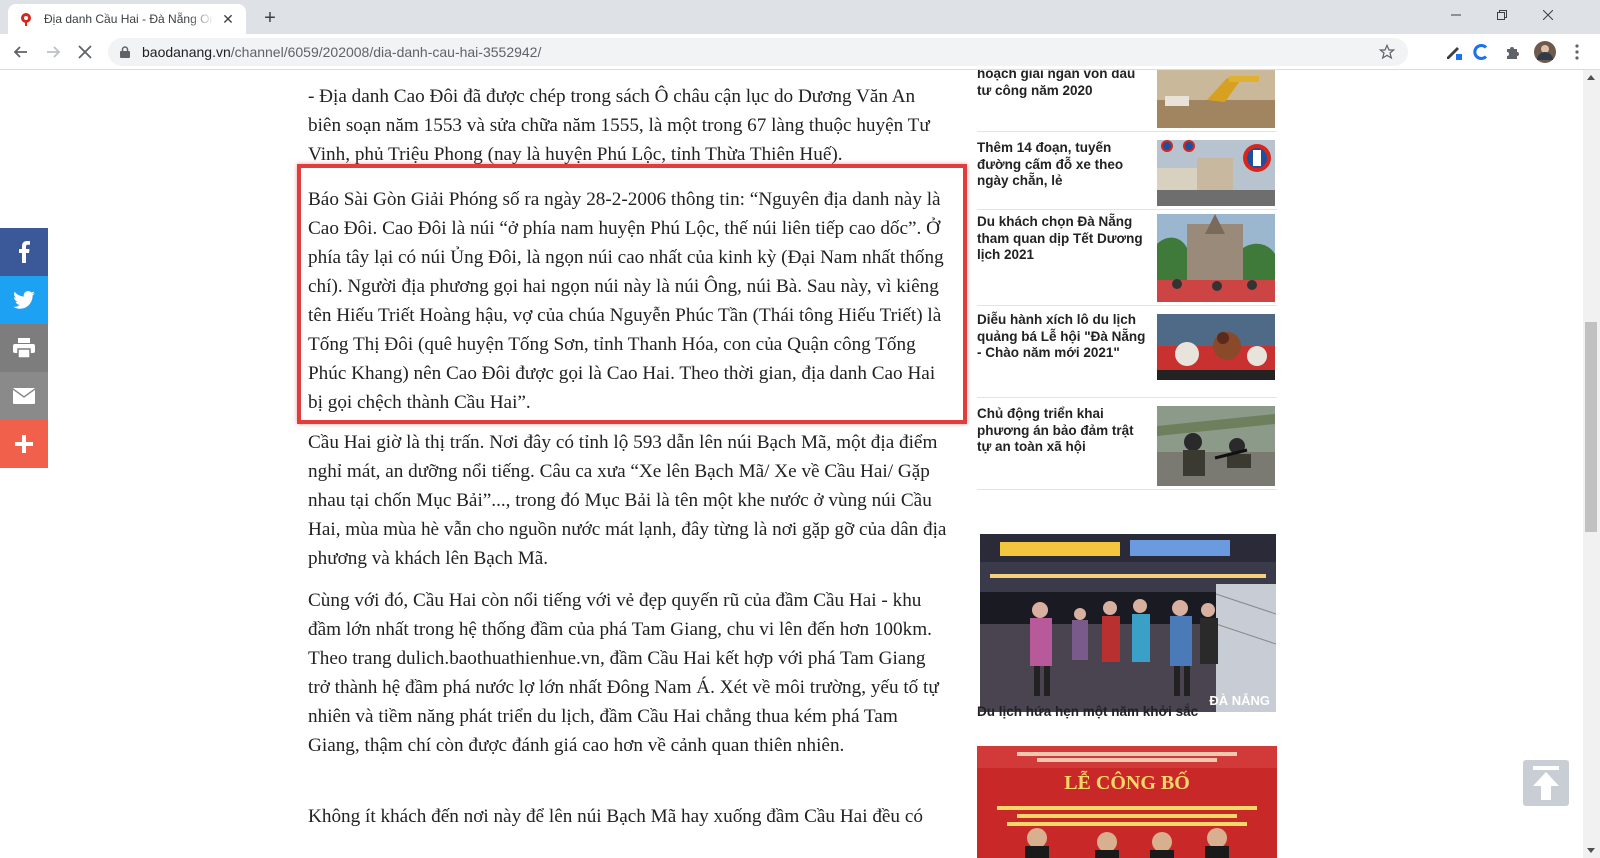  What do you see at coordinates (1127, 783) in the screenshot?
I see `banner-title: LỄ CÔNG BỐ` at bounding box center [1127, 783].